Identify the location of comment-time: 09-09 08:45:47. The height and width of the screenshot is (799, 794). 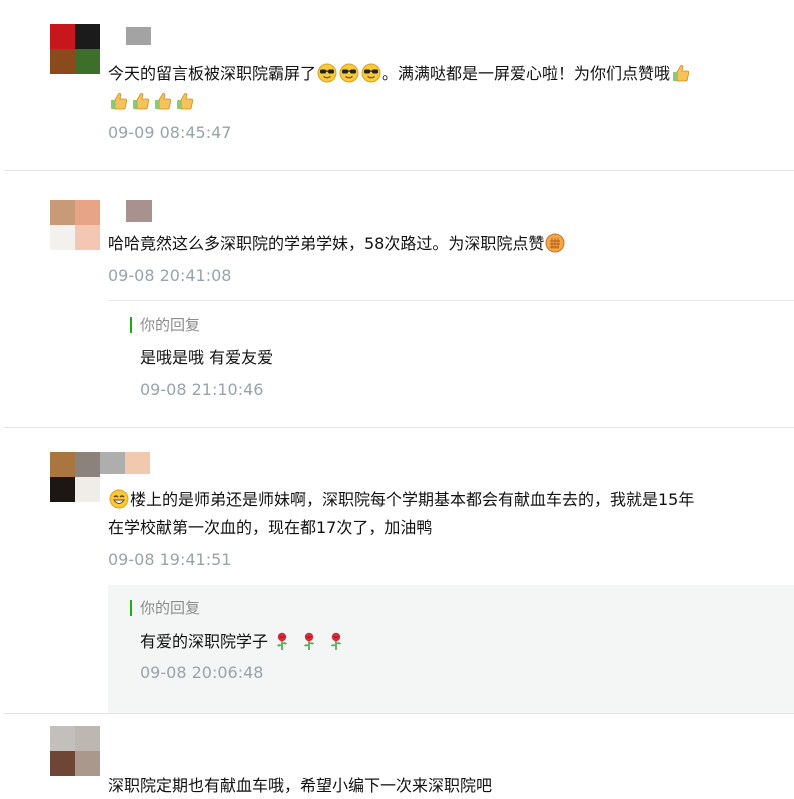
(170, 132).